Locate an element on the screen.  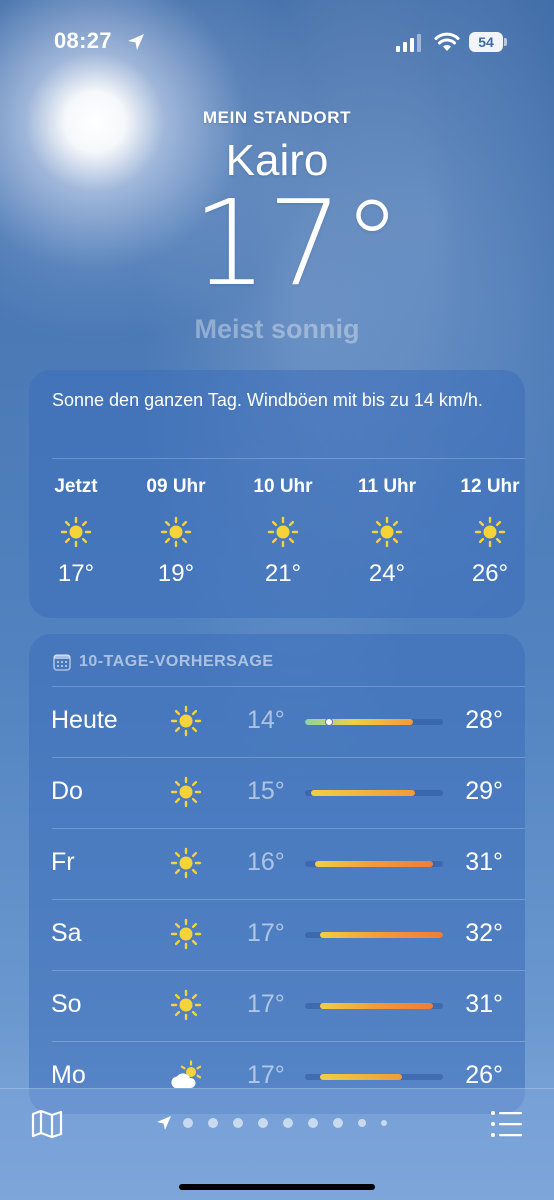
hourly-item: Jetzt 17° is located at coordinates (76, 532).